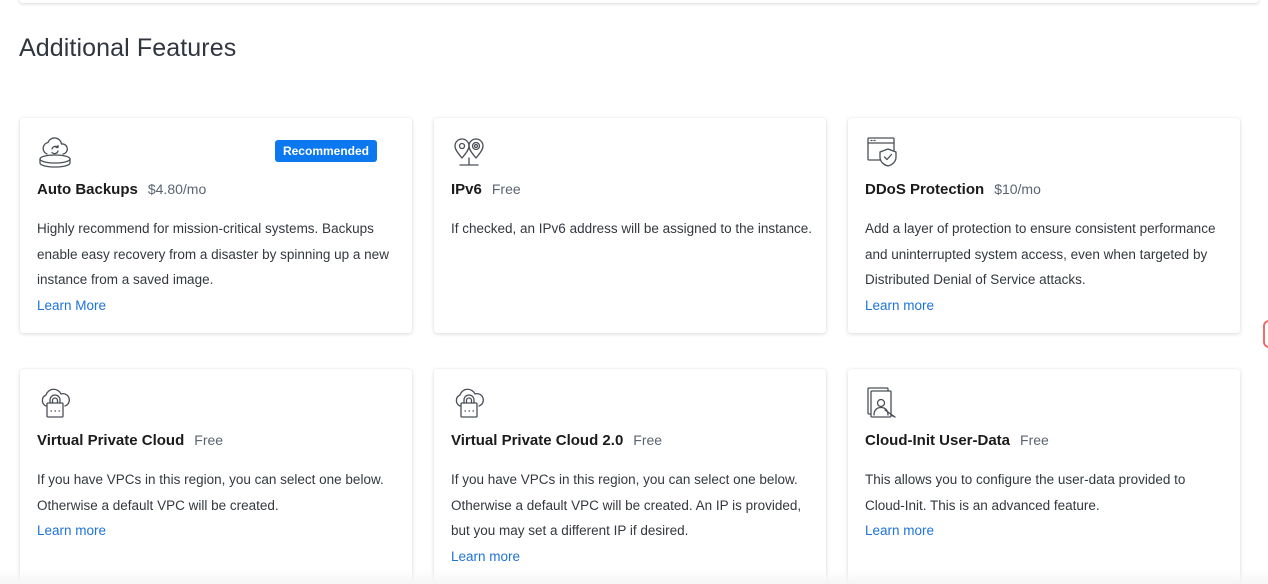  Describe the element at coordinates (55, 152) in the screenshot. I see `backup-icon` at that location.